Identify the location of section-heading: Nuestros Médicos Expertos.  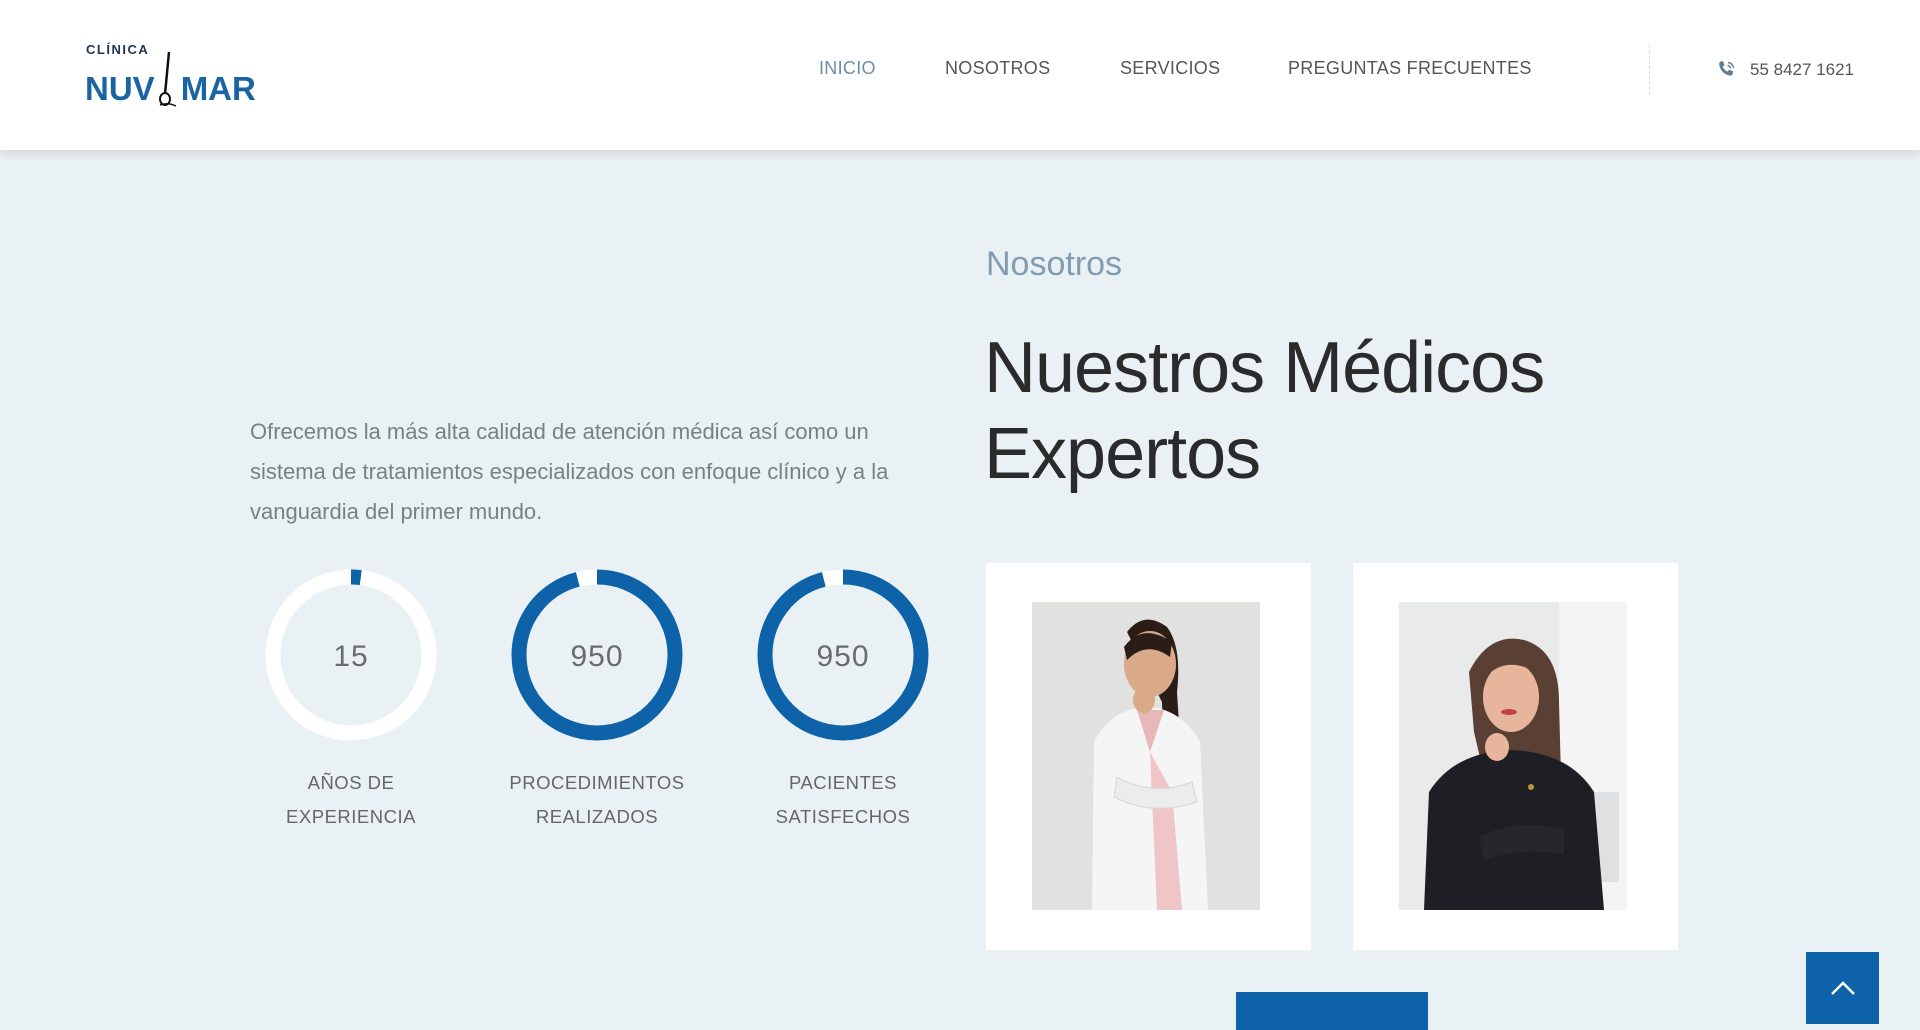
(1264, 411).